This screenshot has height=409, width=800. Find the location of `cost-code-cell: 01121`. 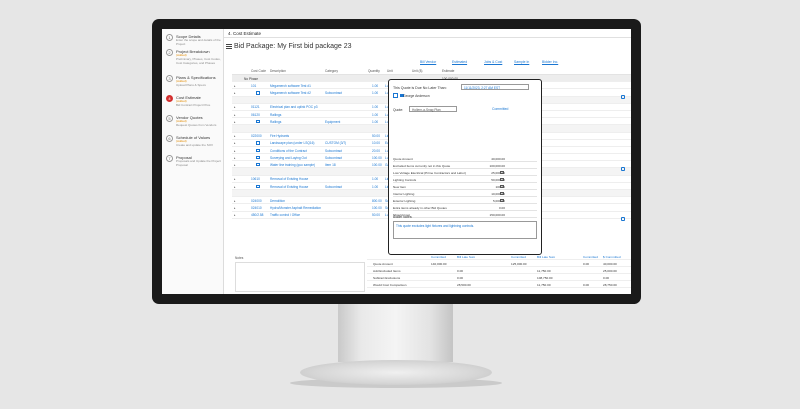

cost-code-cell: 01121 is located at coordinates (255, 107).